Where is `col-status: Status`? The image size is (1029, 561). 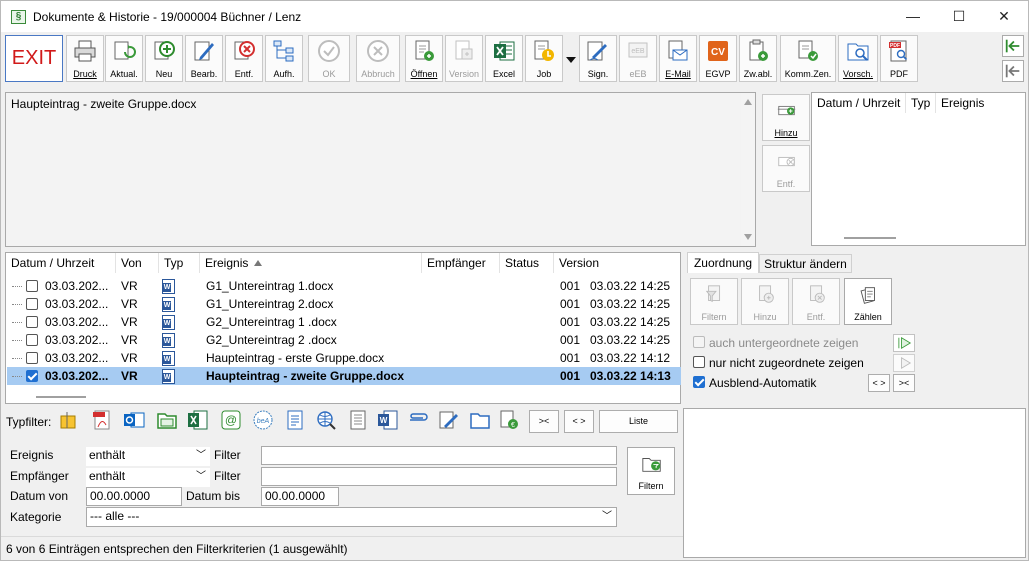 col-status: Status is located at coordinates (527, 263).